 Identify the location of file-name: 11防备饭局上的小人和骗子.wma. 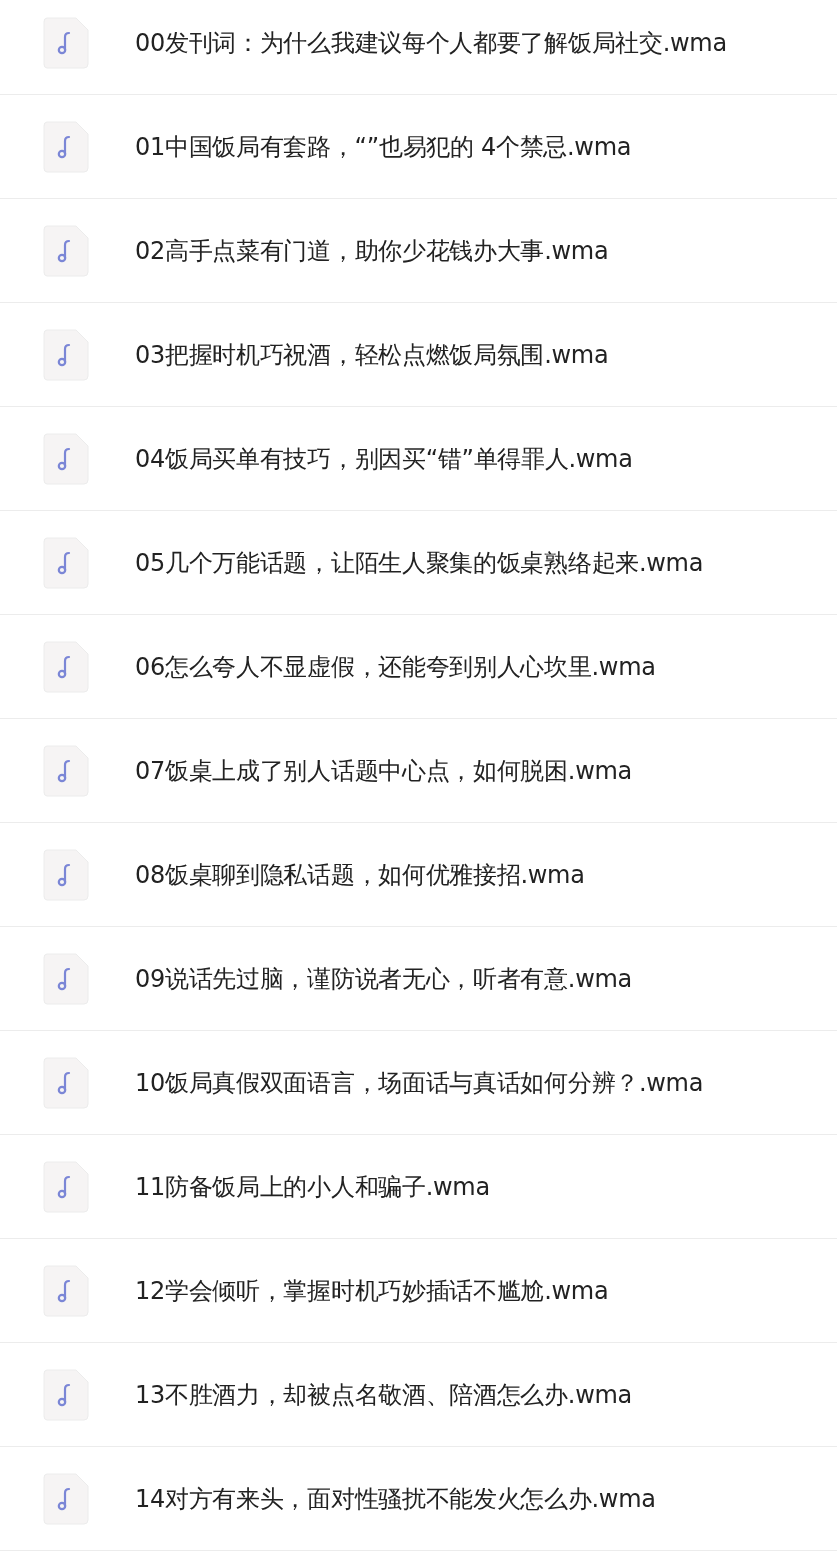
(312, 1187).